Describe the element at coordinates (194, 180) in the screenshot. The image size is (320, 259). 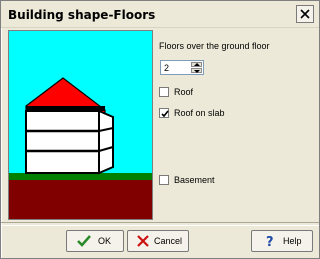
I see `basement-label: Basement` at that location.